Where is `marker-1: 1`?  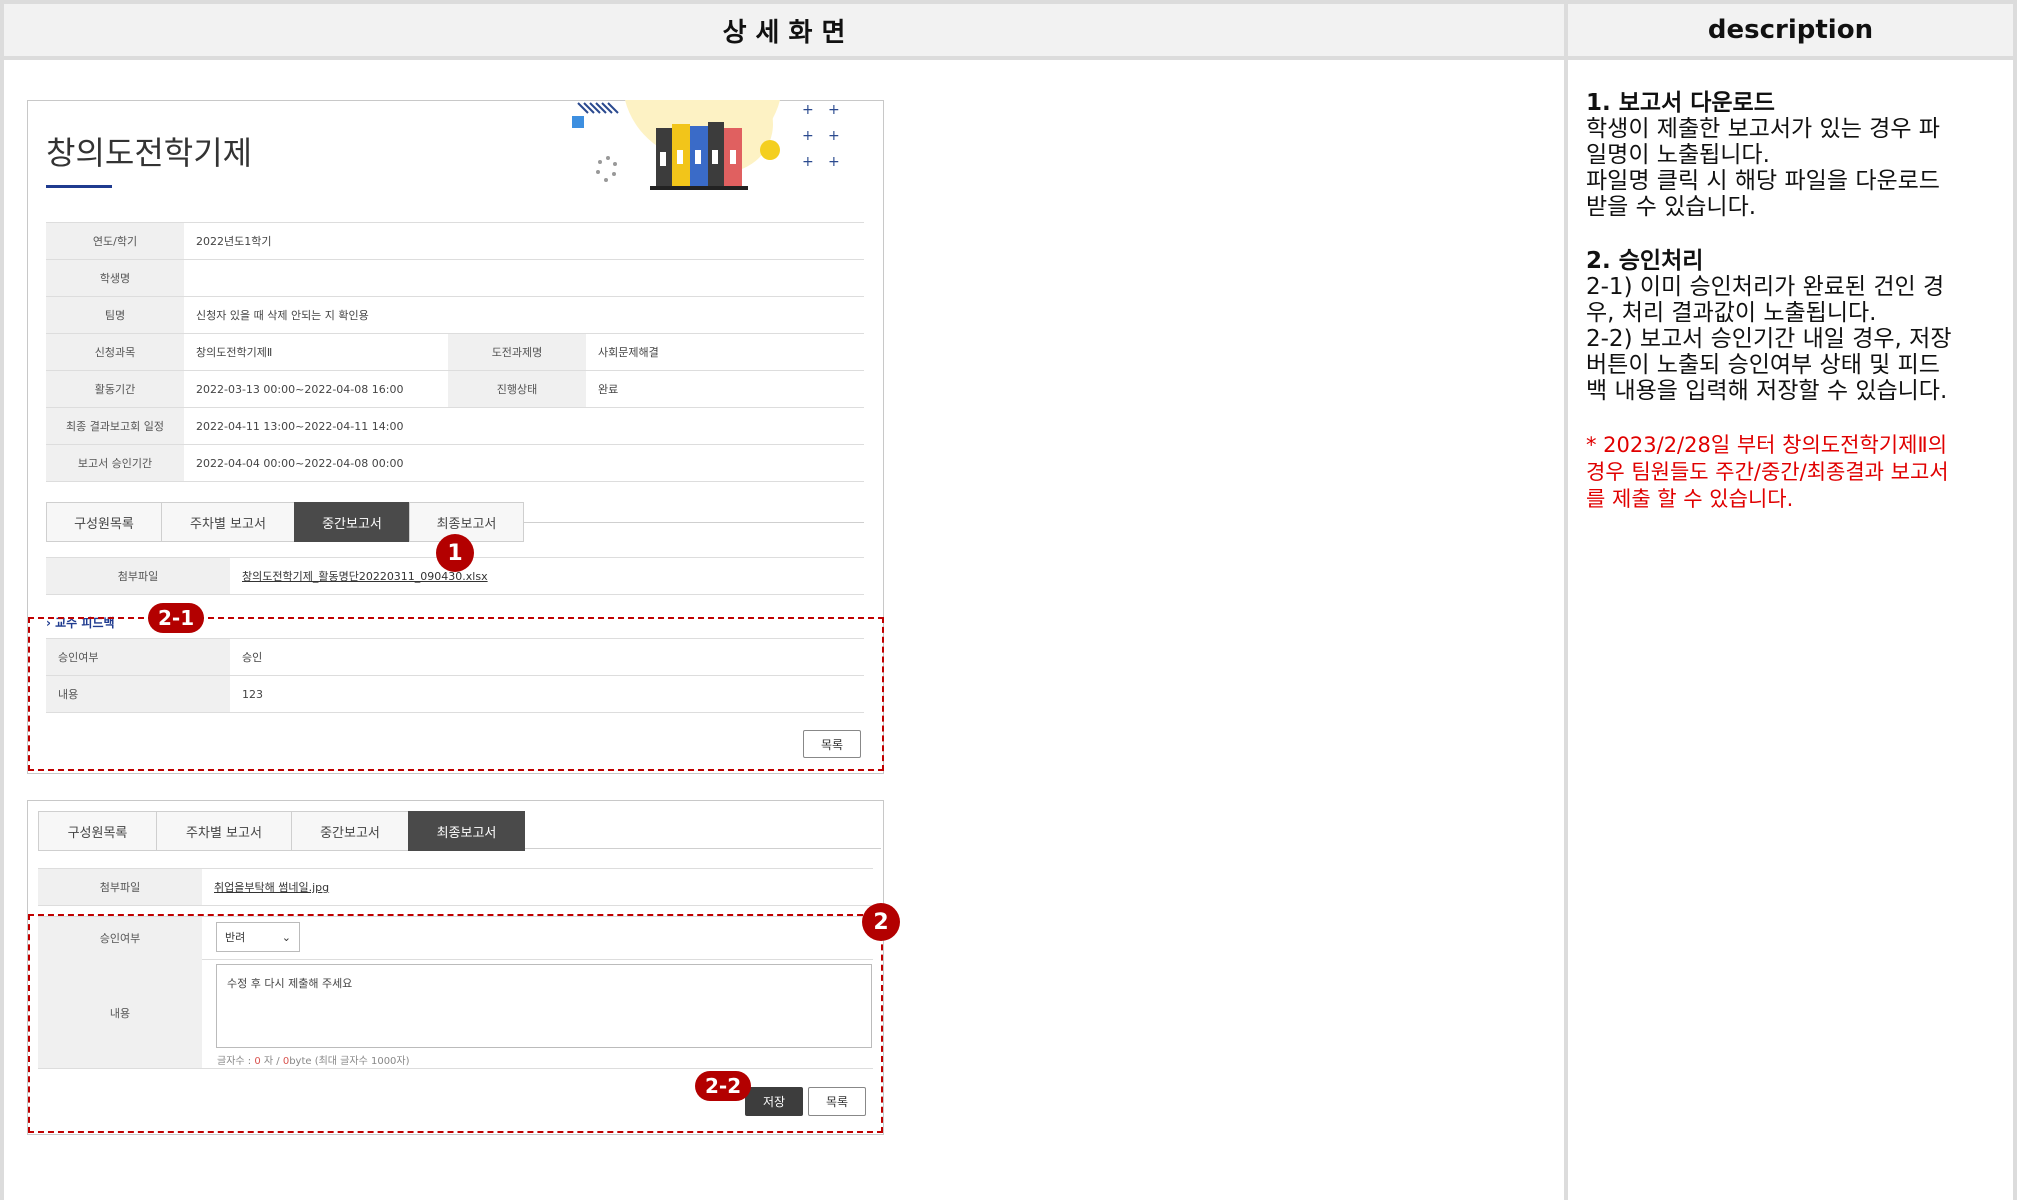 marker-1: 1 is located at coordinates (455, 553).